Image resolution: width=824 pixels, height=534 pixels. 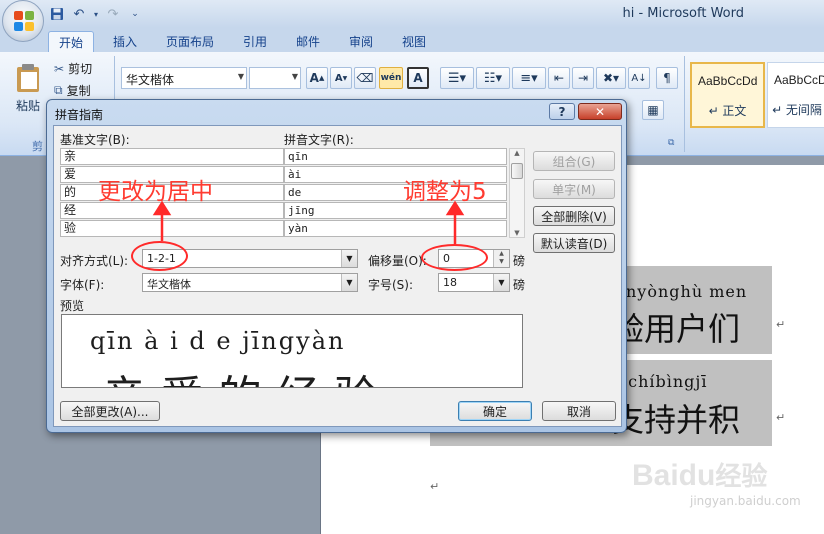 What do you see at coordinates (308, 222) in the screenshot?
I see `annotation-arrows` at bounding box center [308, 222].